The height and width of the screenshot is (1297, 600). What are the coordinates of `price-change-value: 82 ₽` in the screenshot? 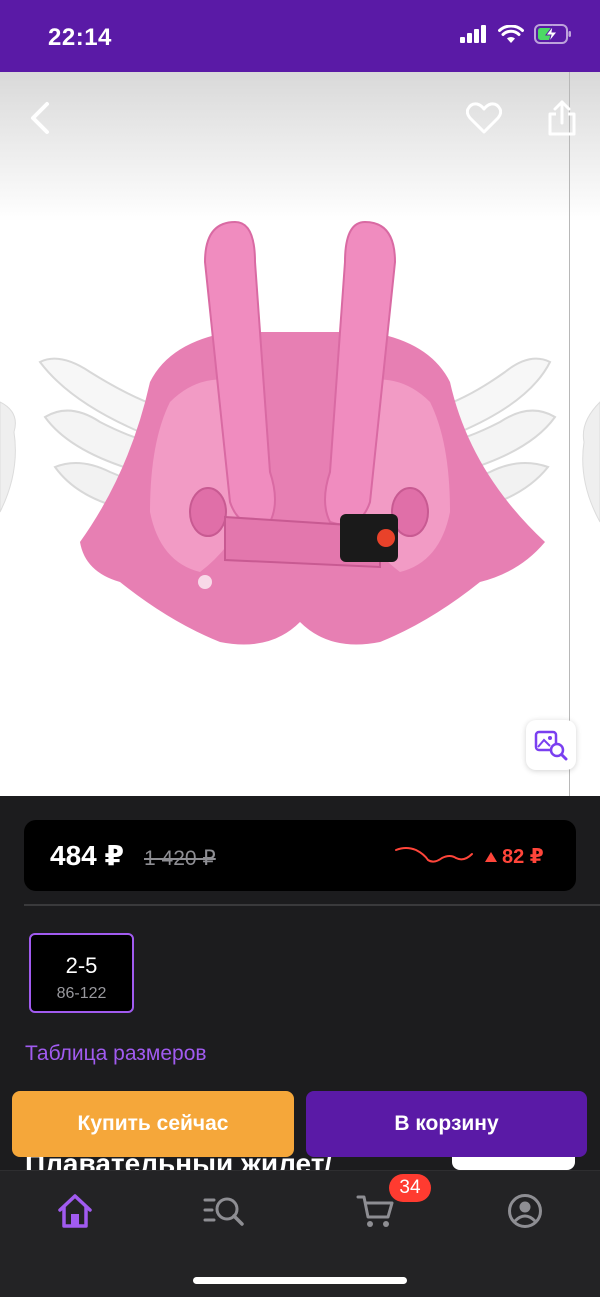 It's located at (523, 857).